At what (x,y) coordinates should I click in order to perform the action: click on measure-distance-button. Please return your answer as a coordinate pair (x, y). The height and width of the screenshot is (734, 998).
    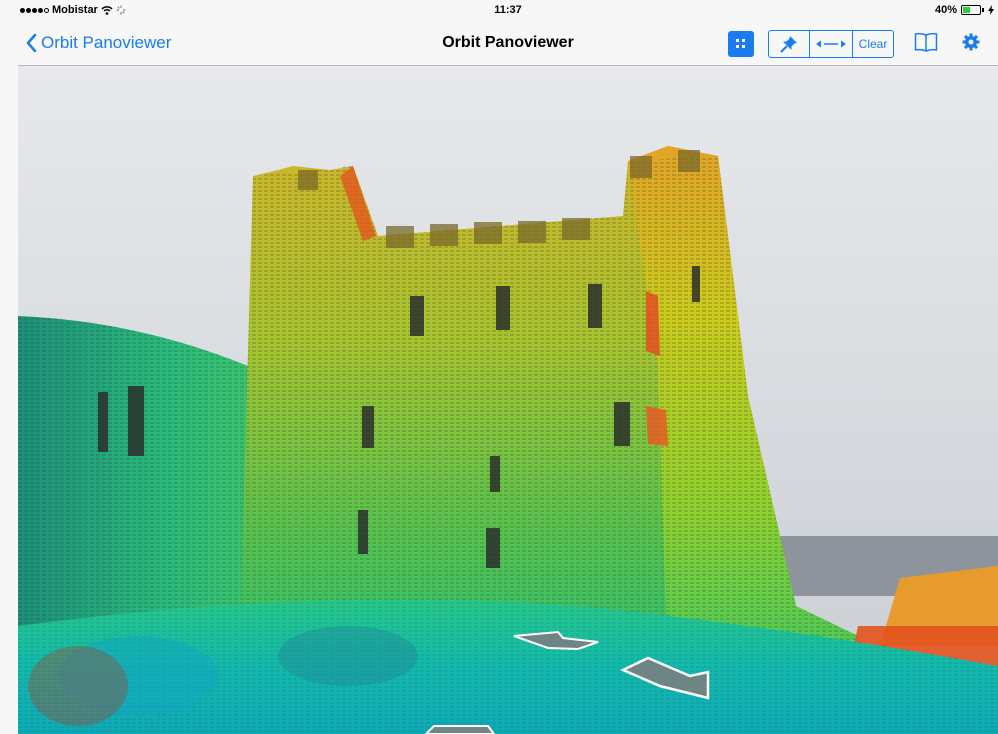
    Looking at the image, I should click on (831, 44).